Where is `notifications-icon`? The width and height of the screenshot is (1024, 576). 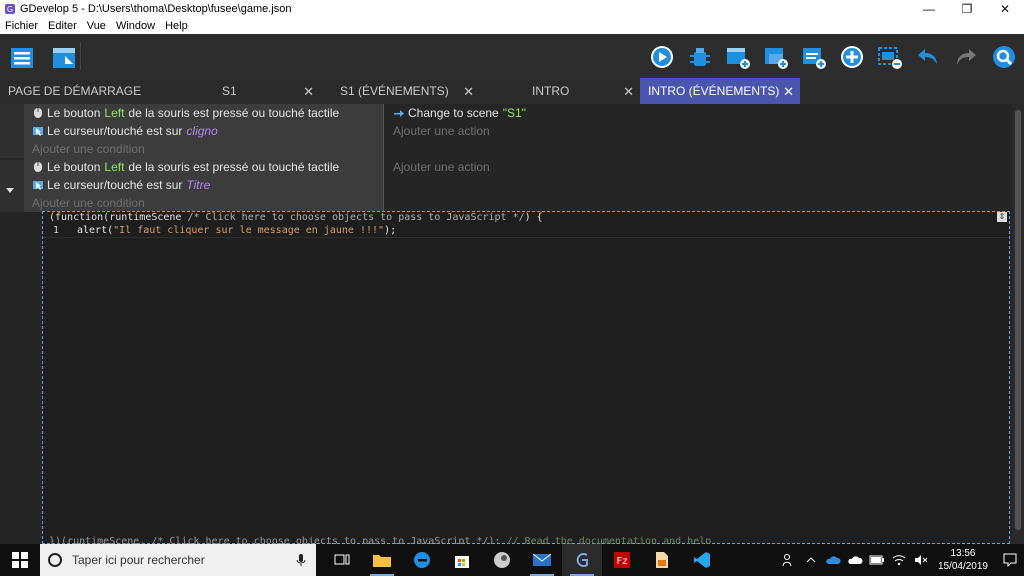
notifications-icon is located at coordinates (1010, 560).